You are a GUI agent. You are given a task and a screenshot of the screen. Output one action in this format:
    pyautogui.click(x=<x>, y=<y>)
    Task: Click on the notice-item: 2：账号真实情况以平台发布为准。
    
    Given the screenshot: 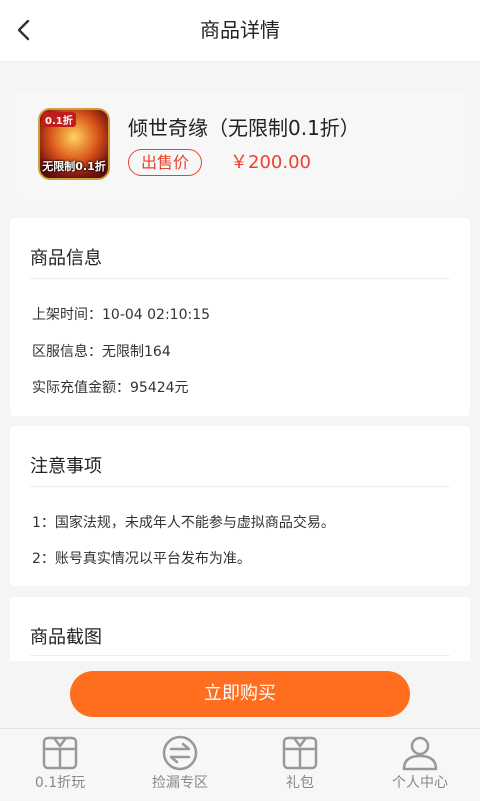 What is the action you would take?
    pyautogui.click(x=141, y=559)
    